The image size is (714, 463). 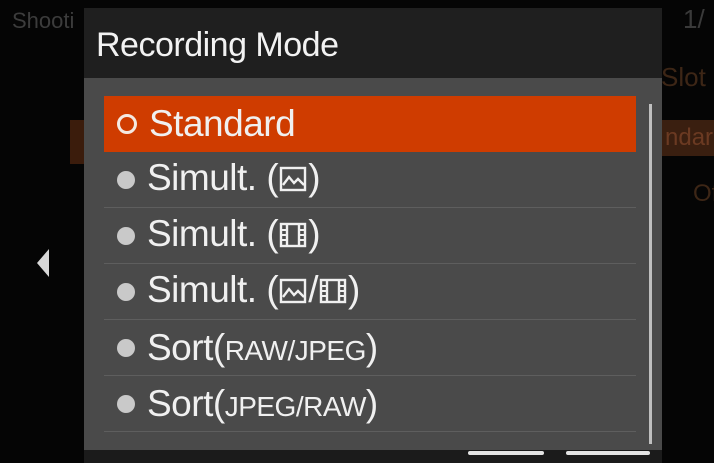 I want to click on option-simult-photo: Simult. (), so click(x=370, y=180).